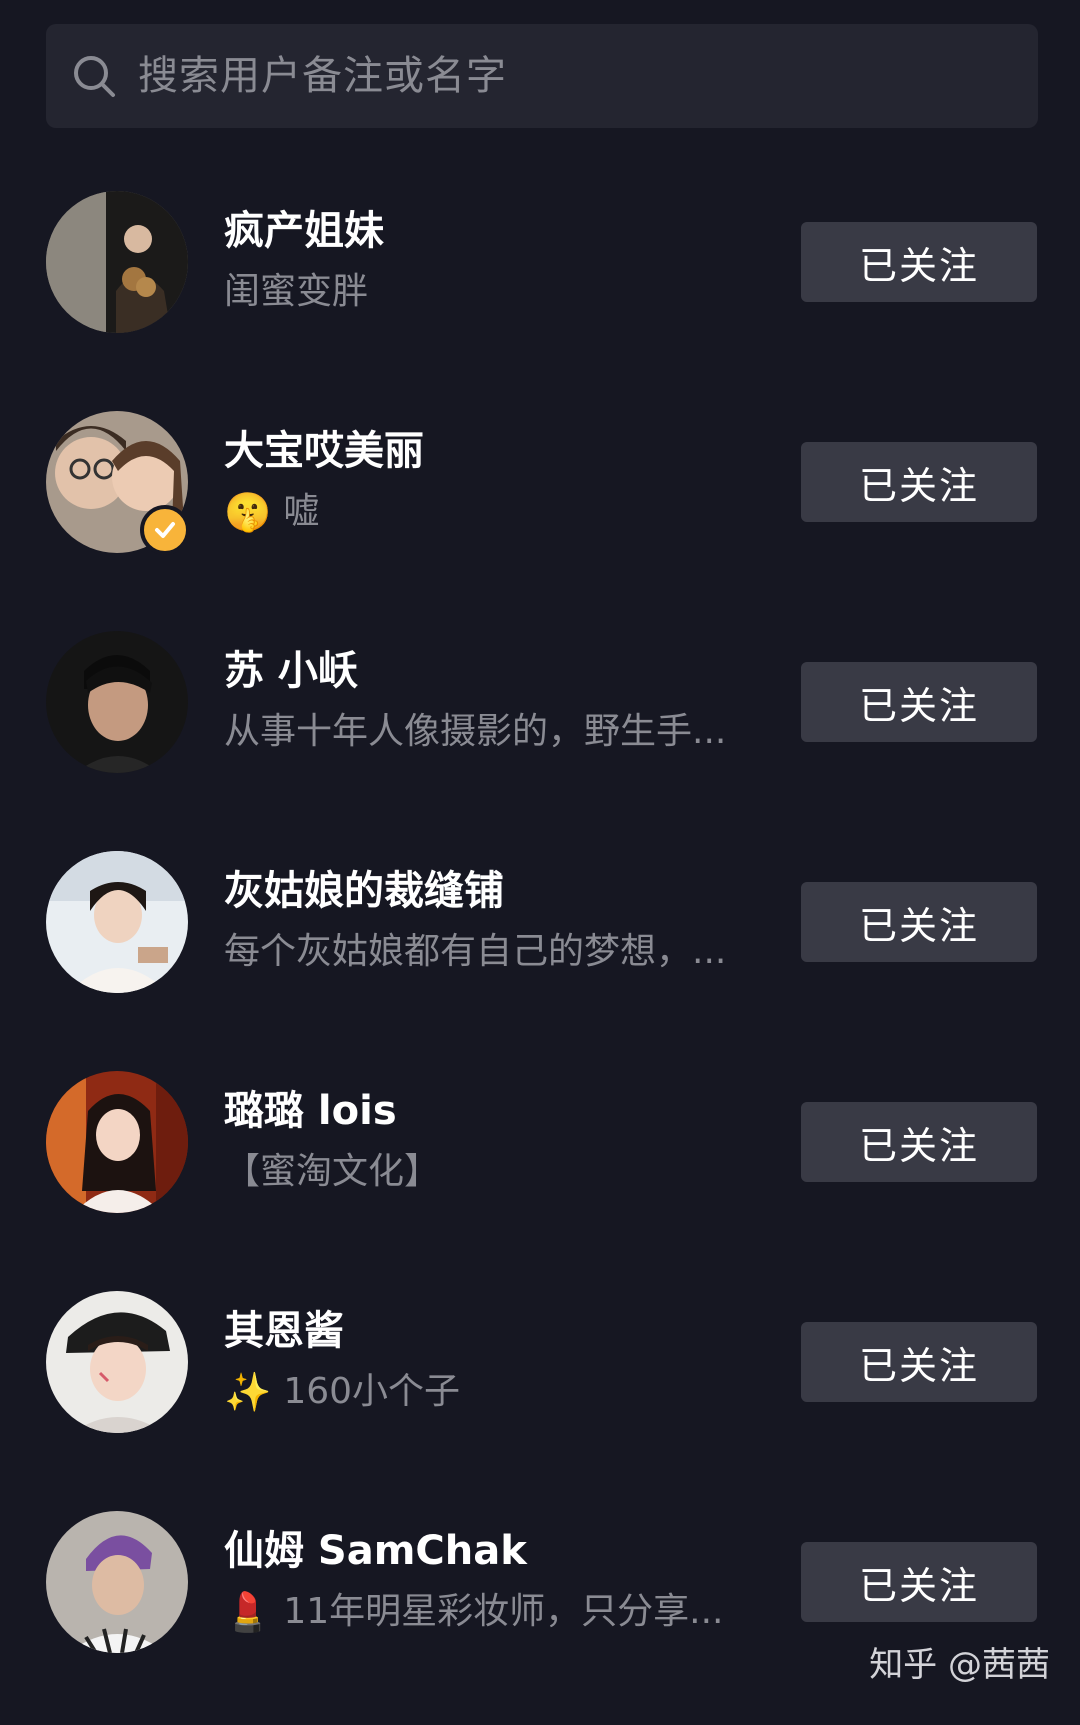 This screenshot has width=1080, height=1725. What do you see at coordinates (494, 1111) in the screenshot?
I see `user-name: 璐璐 lois` at bounding box center [494, 1111].